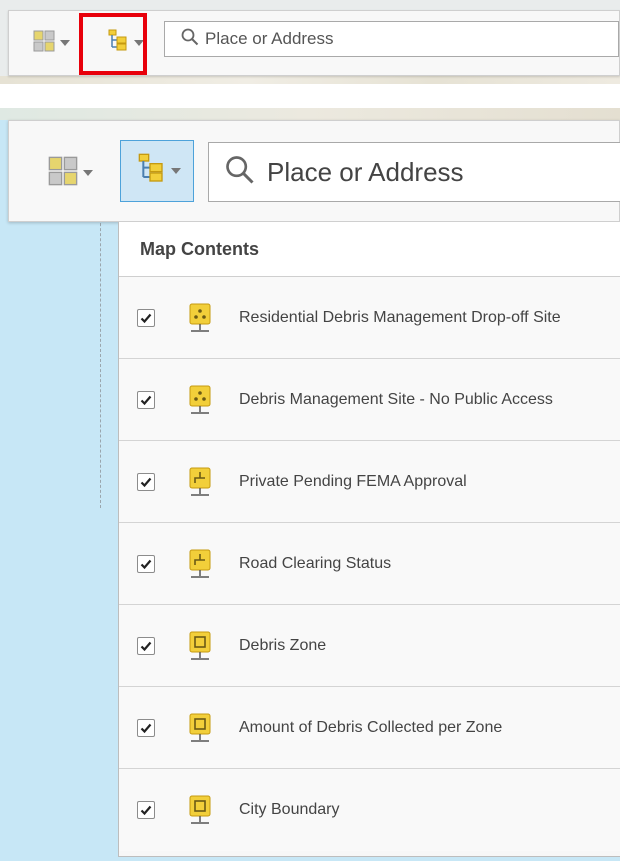 Image resolution: width=620 pixels, height=861 pixels. What do you see at coordinates (369, 646) in the screenshot?
I see `layer-item: Debris Zone` at bounding box center [369, 646].